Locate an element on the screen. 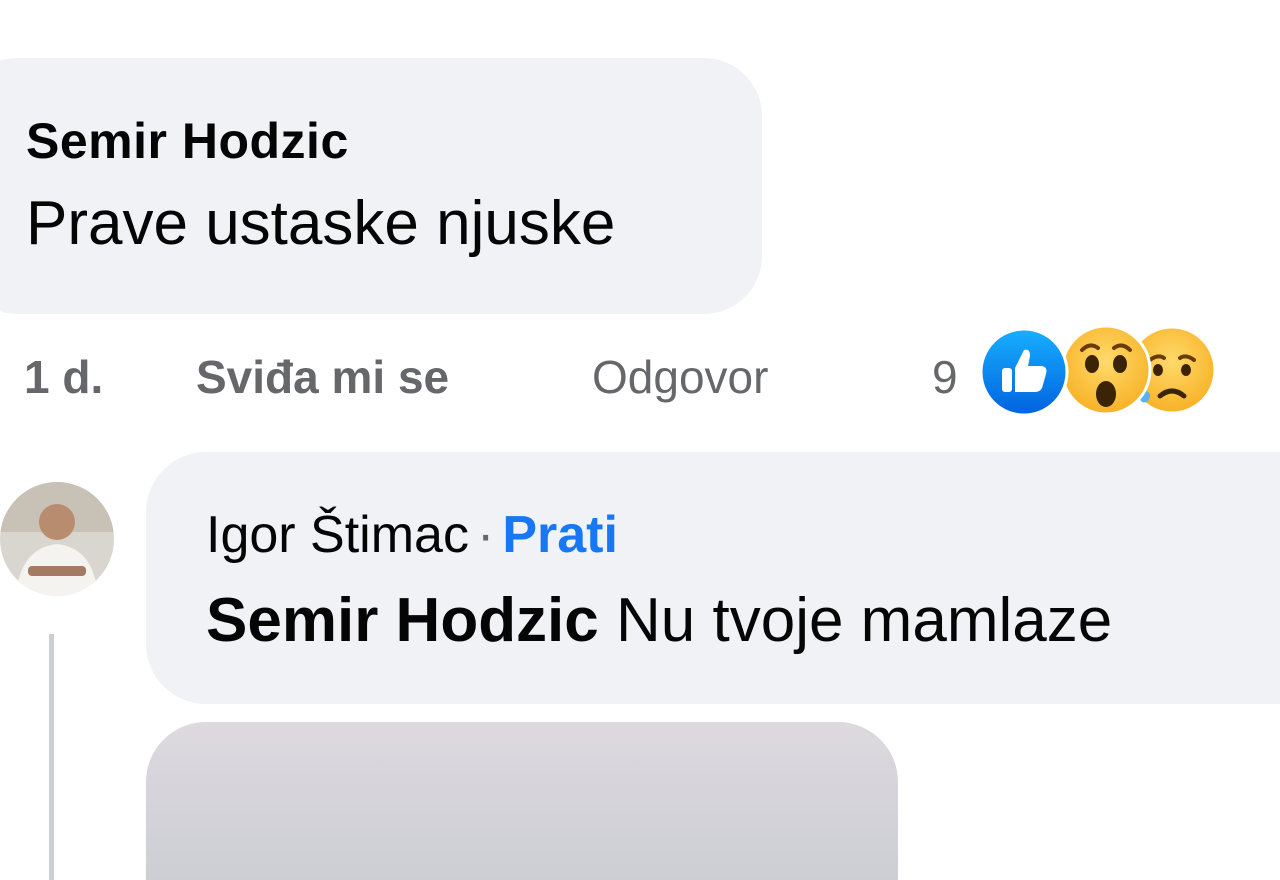 The width and height of the screenshot is (1280, 880). reply-message: Nu tvoje mamlaze is located at coordinates (864, 620).